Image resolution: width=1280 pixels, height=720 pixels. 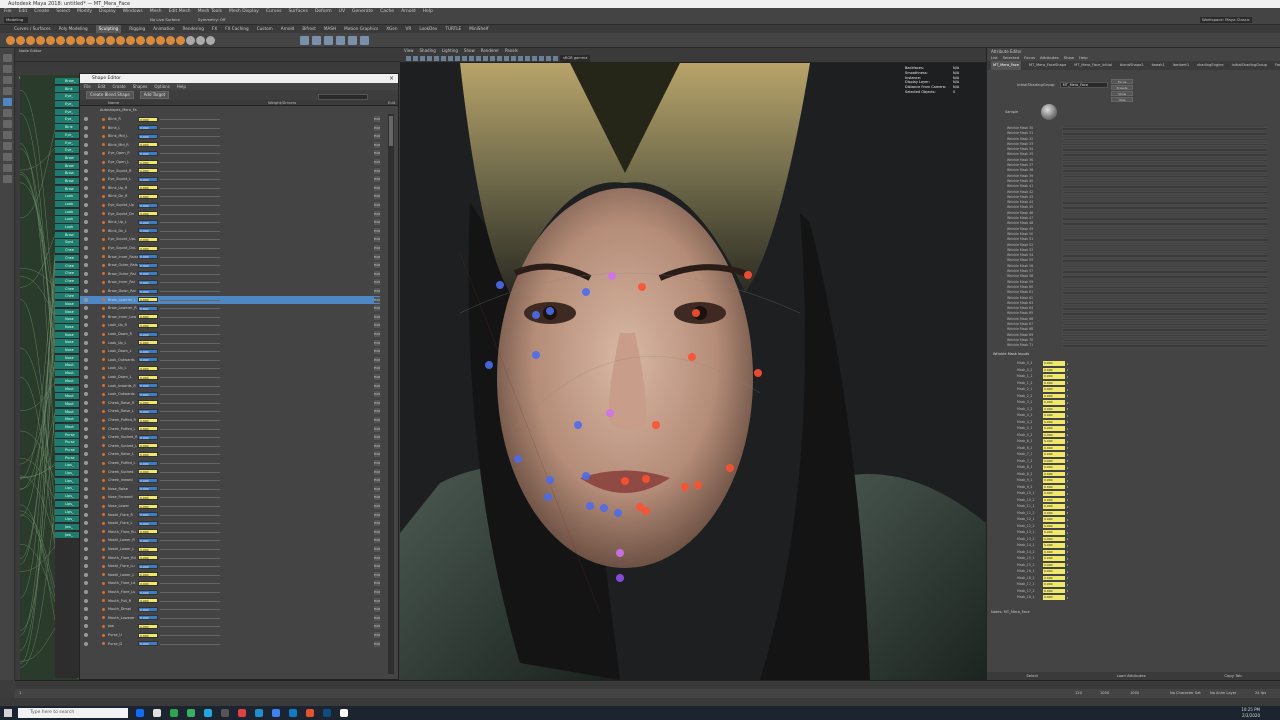 I want to click on outliner-node: Mout, so click(x=67, y=389).